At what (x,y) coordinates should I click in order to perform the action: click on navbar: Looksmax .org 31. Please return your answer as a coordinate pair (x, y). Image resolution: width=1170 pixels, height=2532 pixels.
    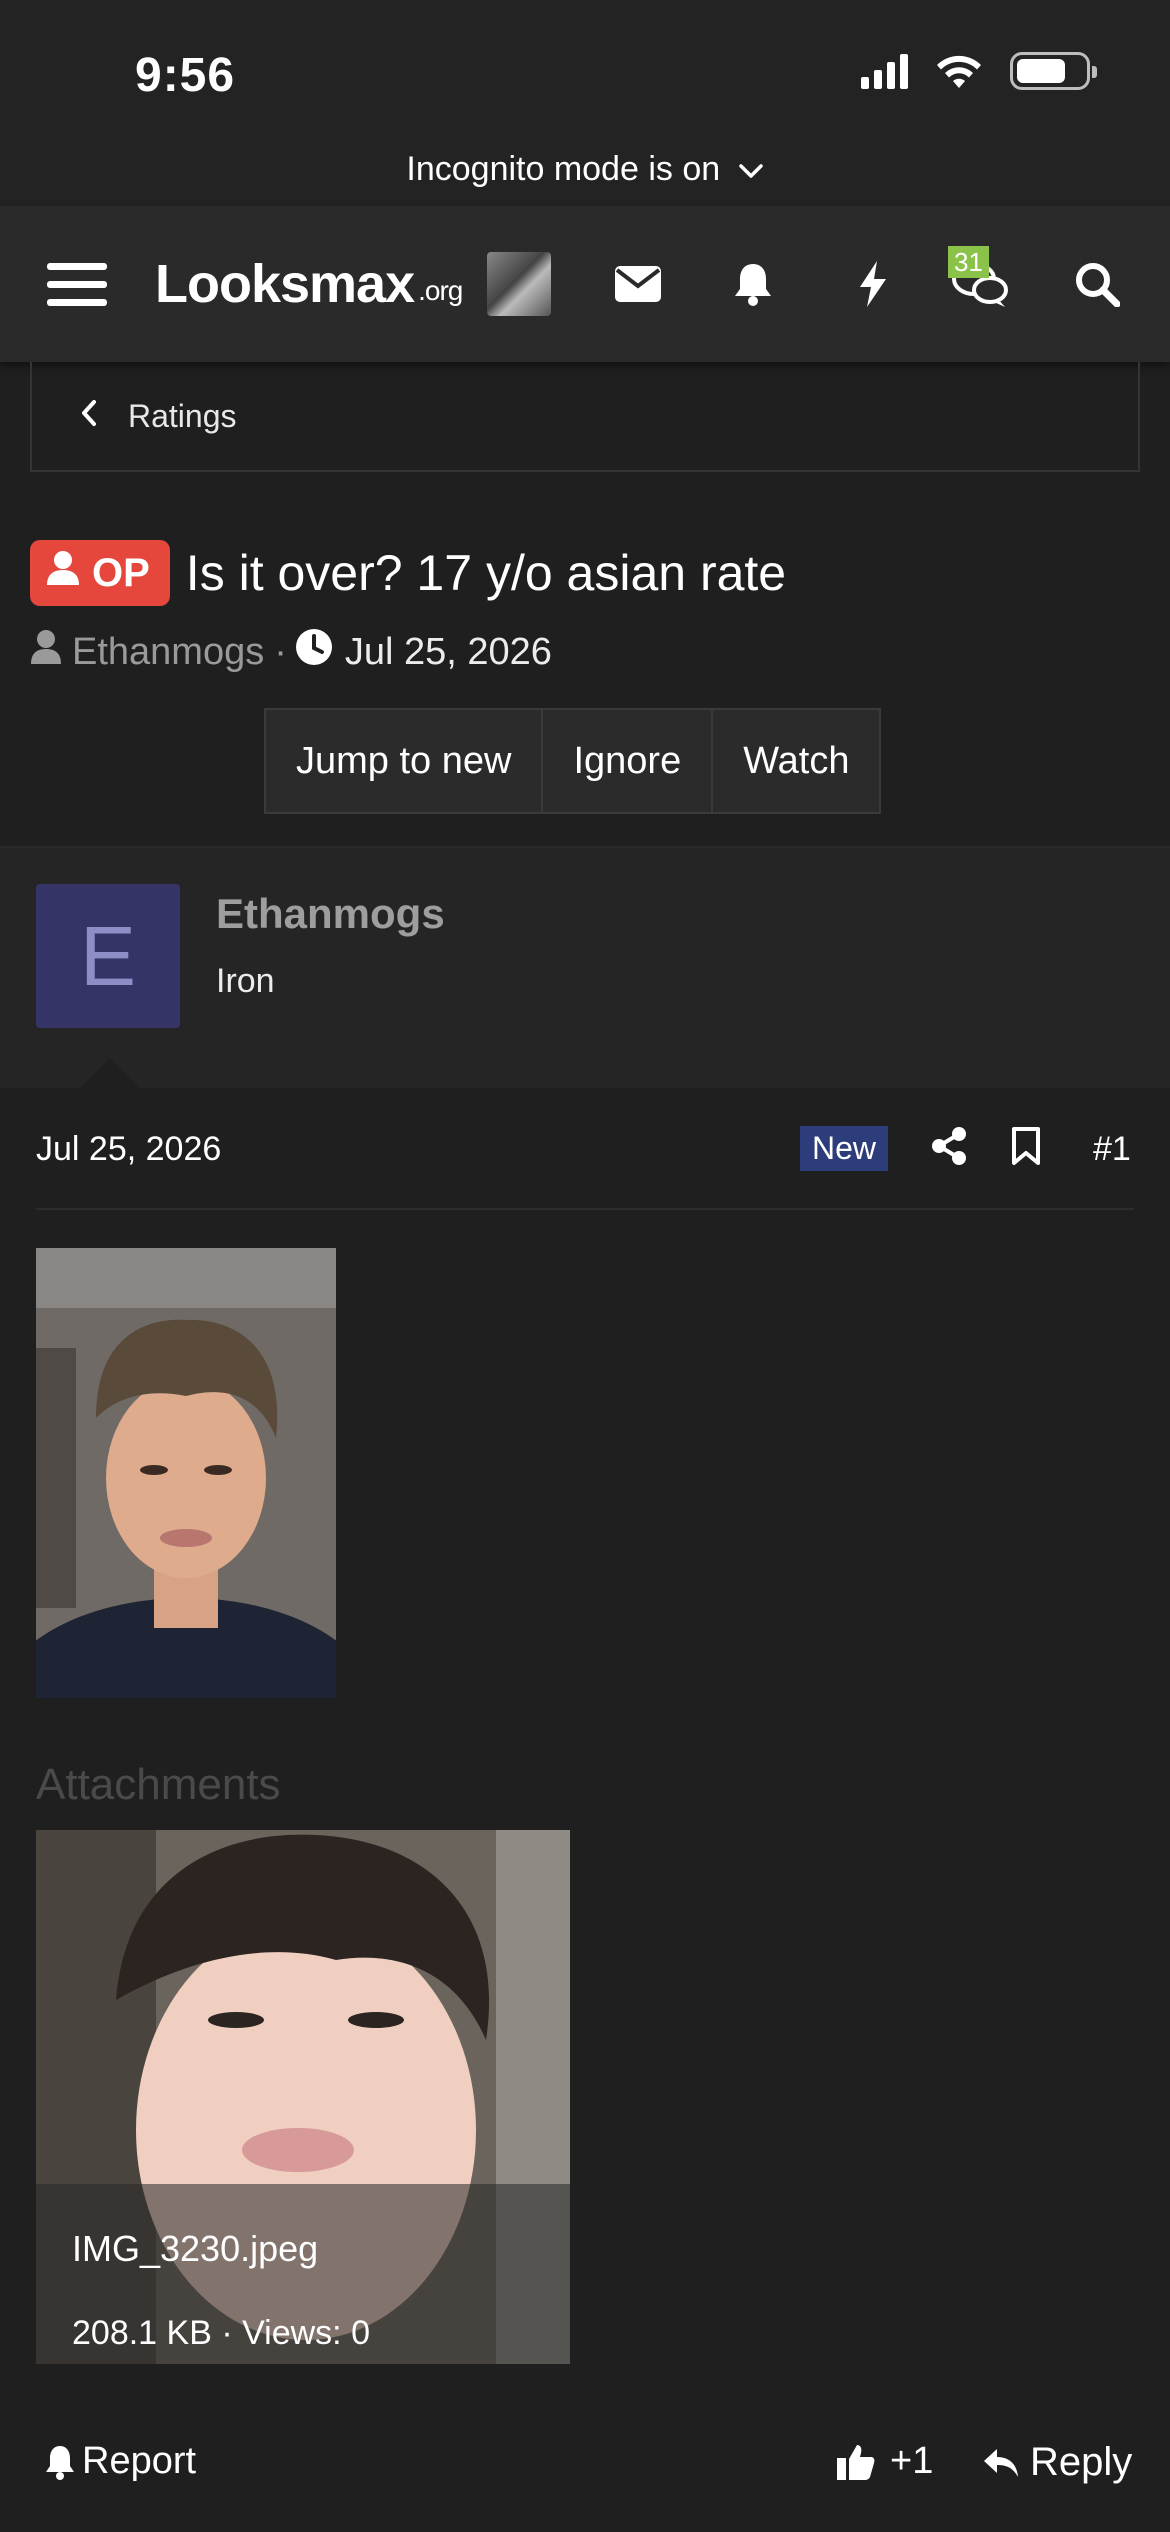
    Looking at the image, I should click on (585, 284).